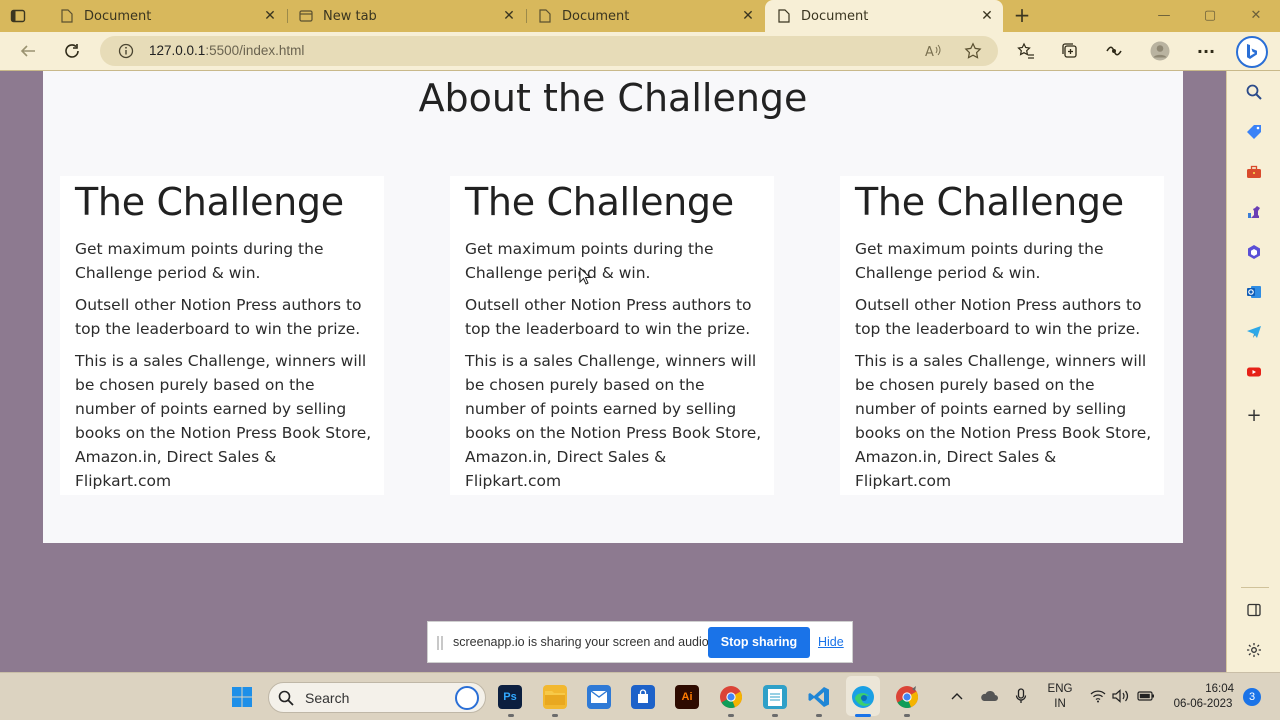 The image size is (1280, 720). Describe the element at coordinates (72, 51) in the screenshot. I see `refresh-button` at that location.